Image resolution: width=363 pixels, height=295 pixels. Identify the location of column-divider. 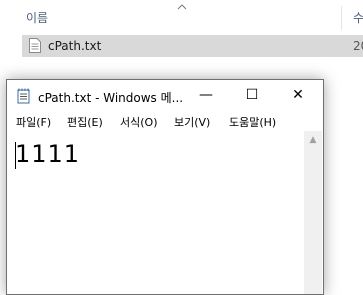
(341, 18).